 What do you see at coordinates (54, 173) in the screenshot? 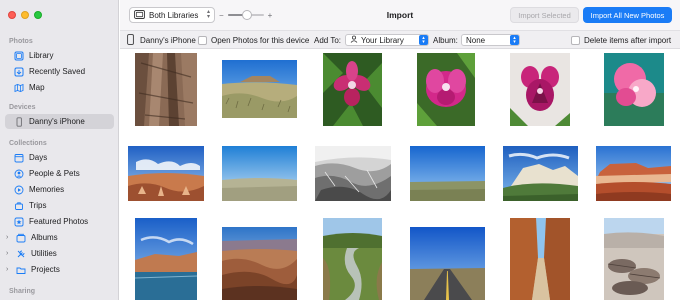
I see `sidebar-item-label: People & Pets` at bounding box center [54, 173].